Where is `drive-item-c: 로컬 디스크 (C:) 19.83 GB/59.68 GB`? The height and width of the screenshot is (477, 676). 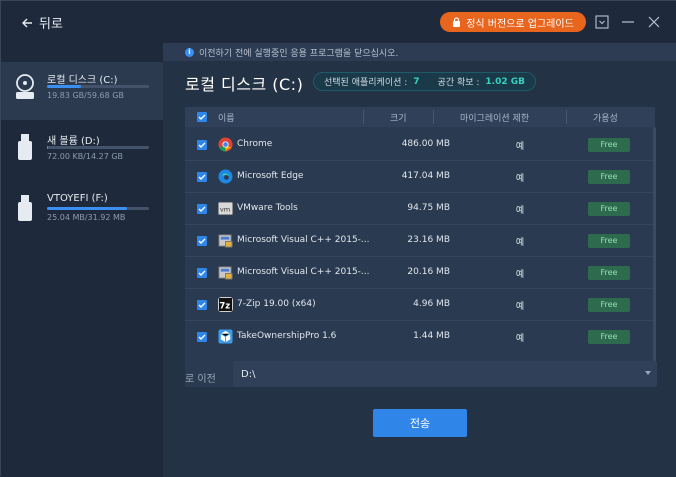
drive-item-c: 로컬 디스크 (C:) 19.83 GB/59.68 GB is located at coordinates (82, 91).